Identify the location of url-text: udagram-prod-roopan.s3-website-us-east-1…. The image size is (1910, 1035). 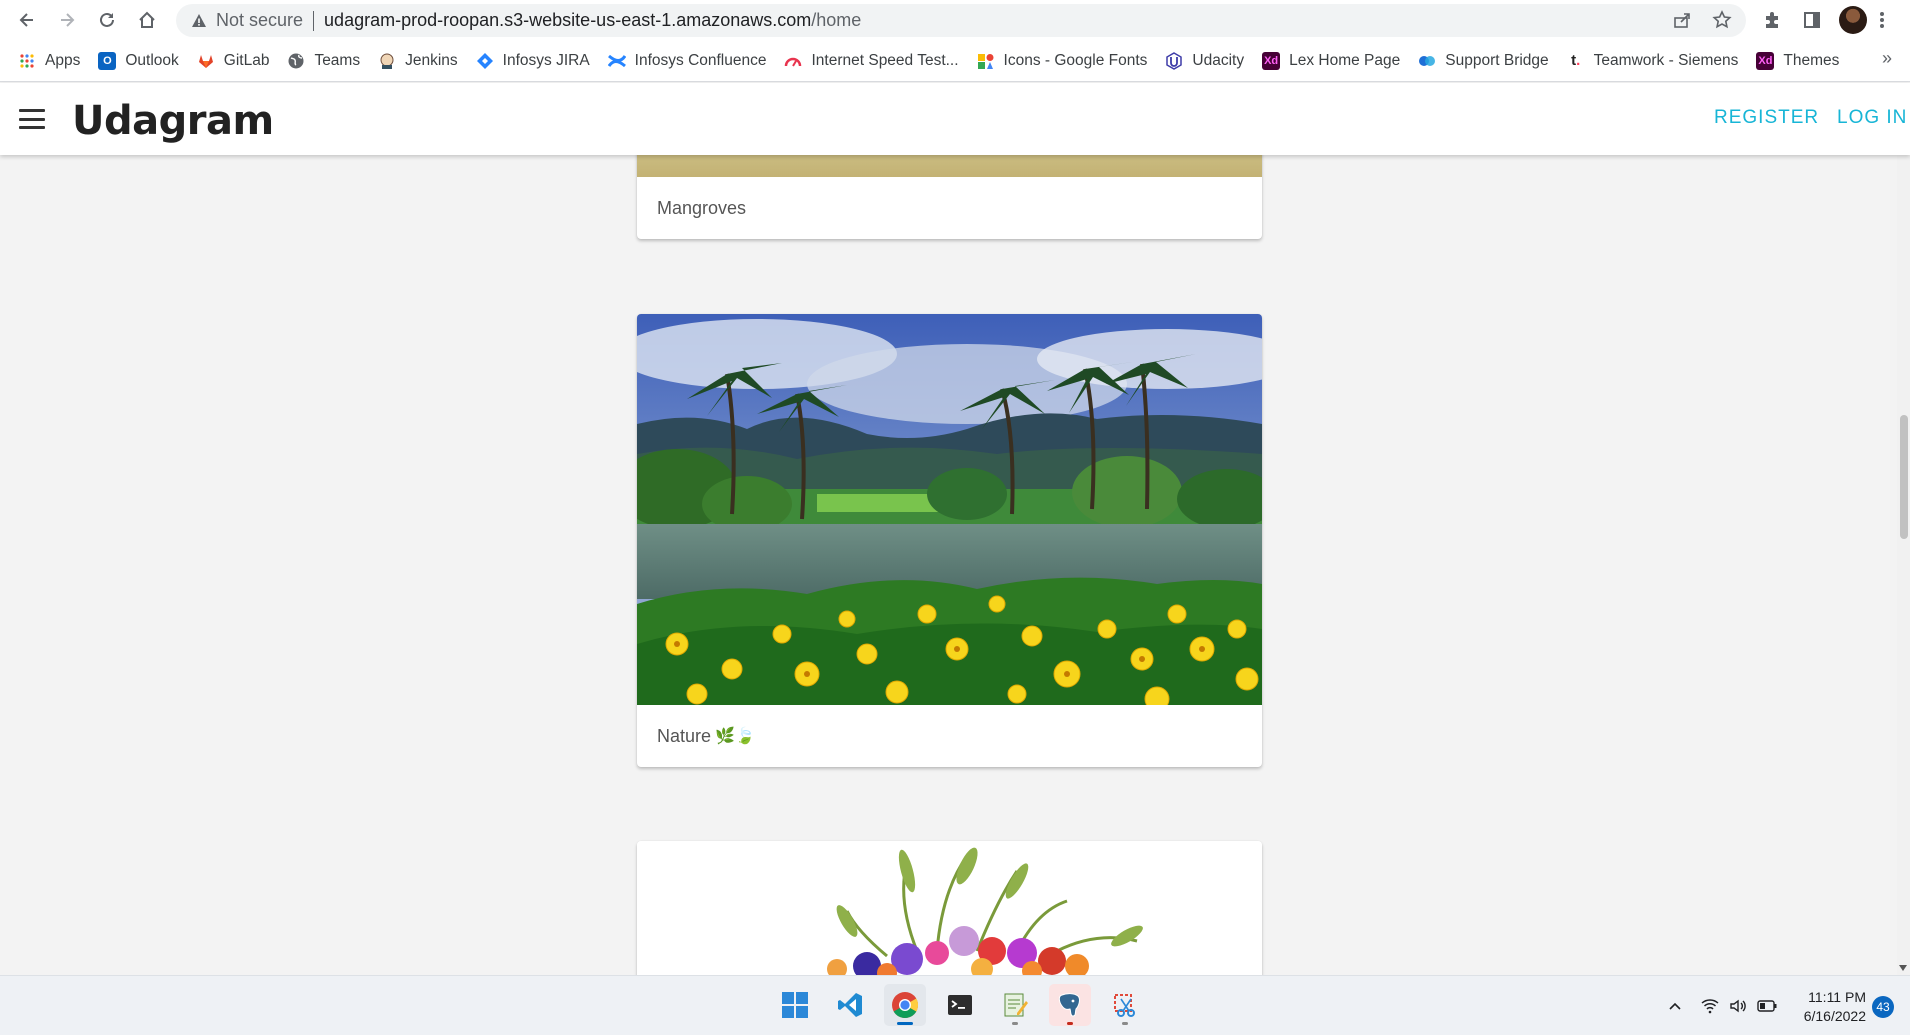
(592, 20).